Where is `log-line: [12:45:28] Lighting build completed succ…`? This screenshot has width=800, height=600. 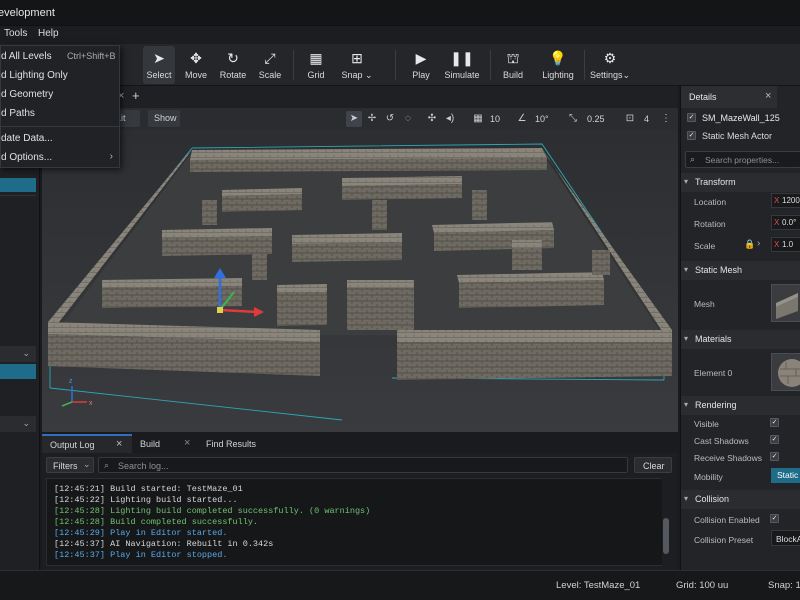 log-line: [12:45:28] Lighting build completed succ… is located at coordinates (212, 511).